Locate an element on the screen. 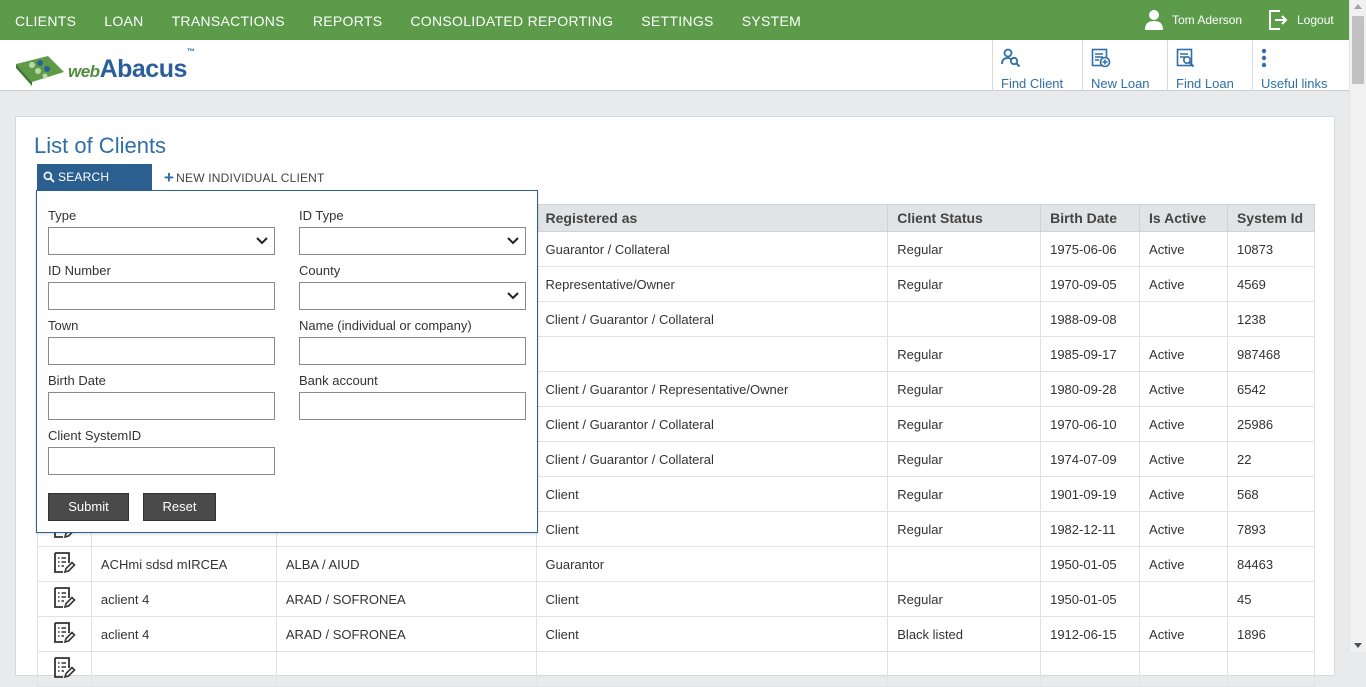 This screenshot has width=1366, height=687. new-loan-label: New Loan is located at coordinates (1120, 83).